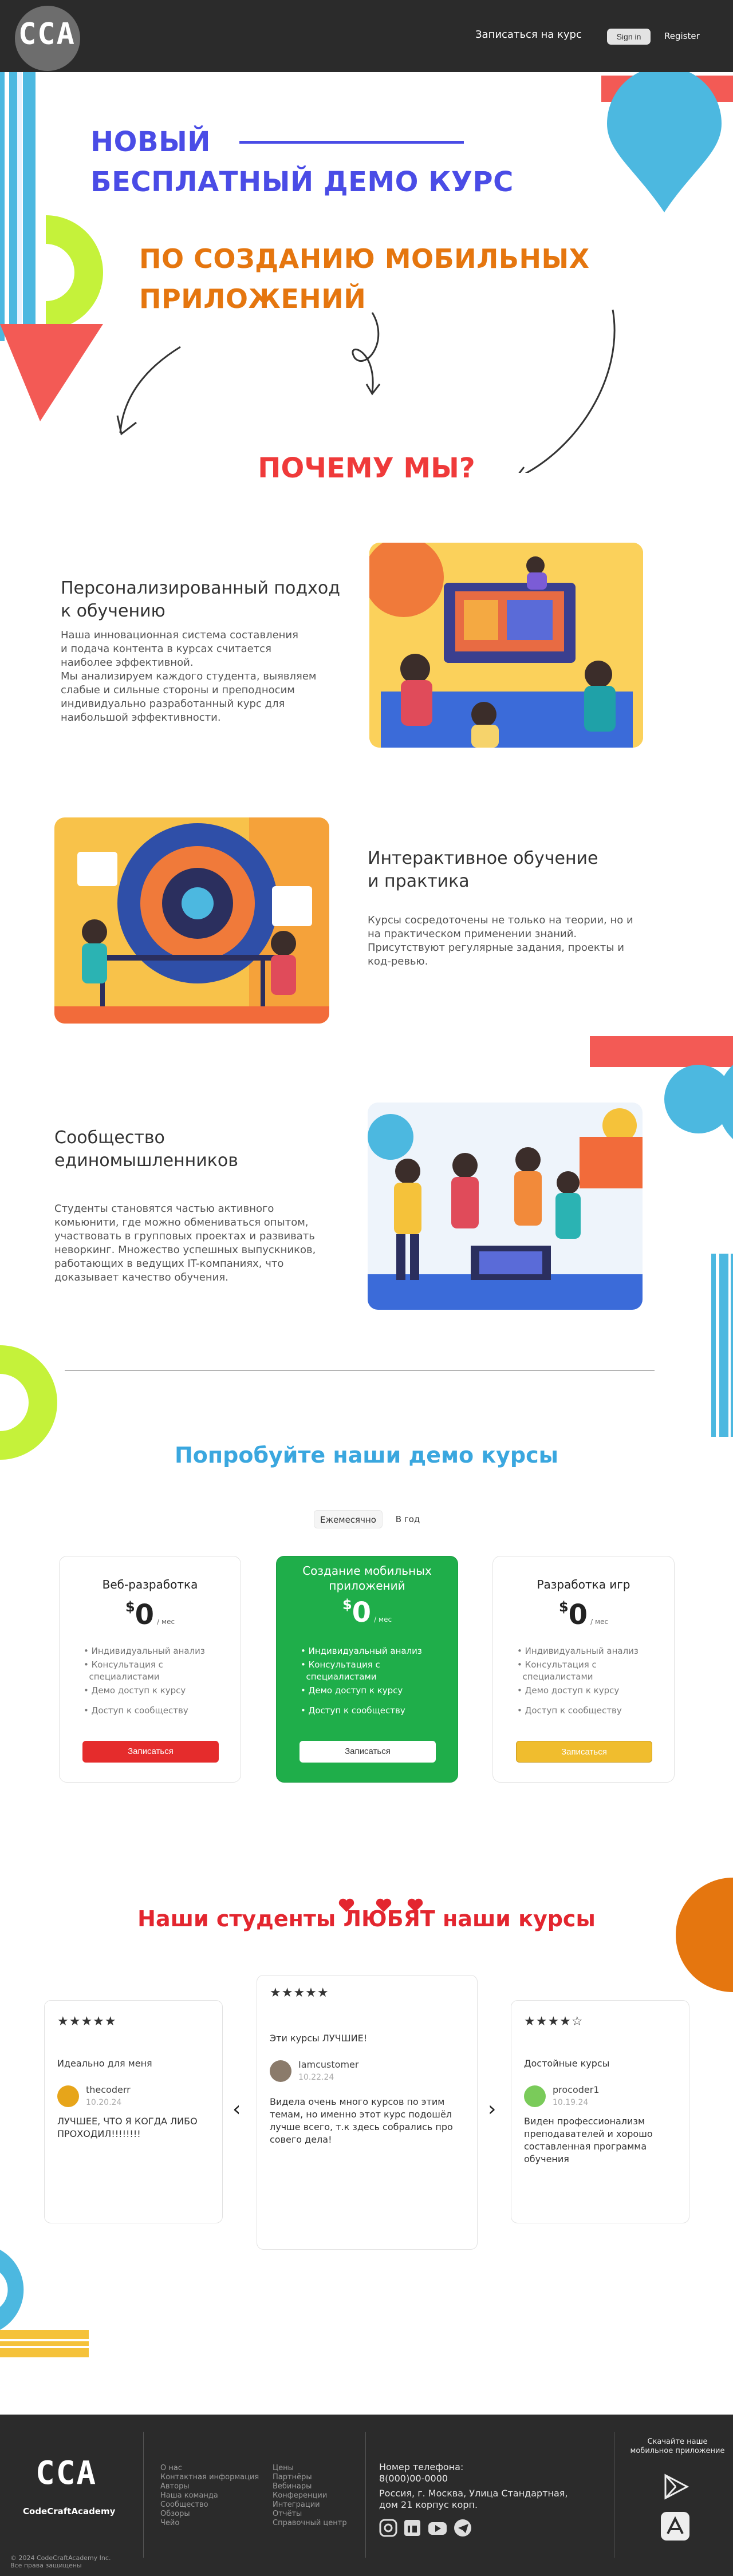 The image size is (733, 2576). I want to click on bottom-left-decoration, so click(44, 2303).